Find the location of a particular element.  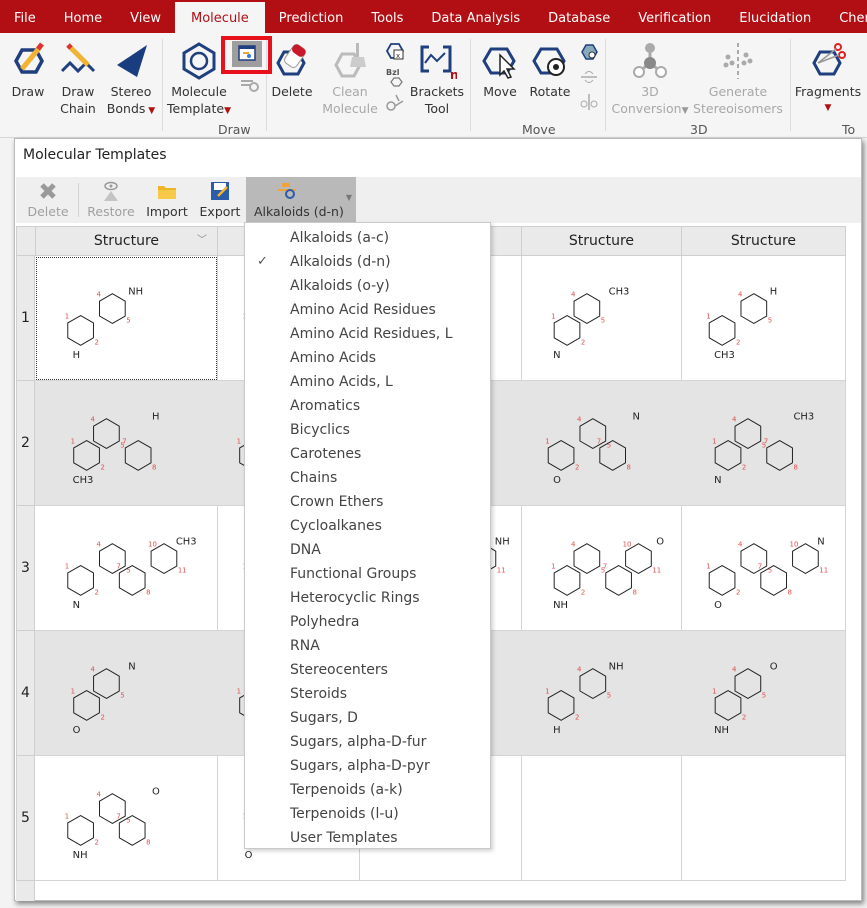

menu-item-user-templates: User Templates is located at coordinates (367, 838).